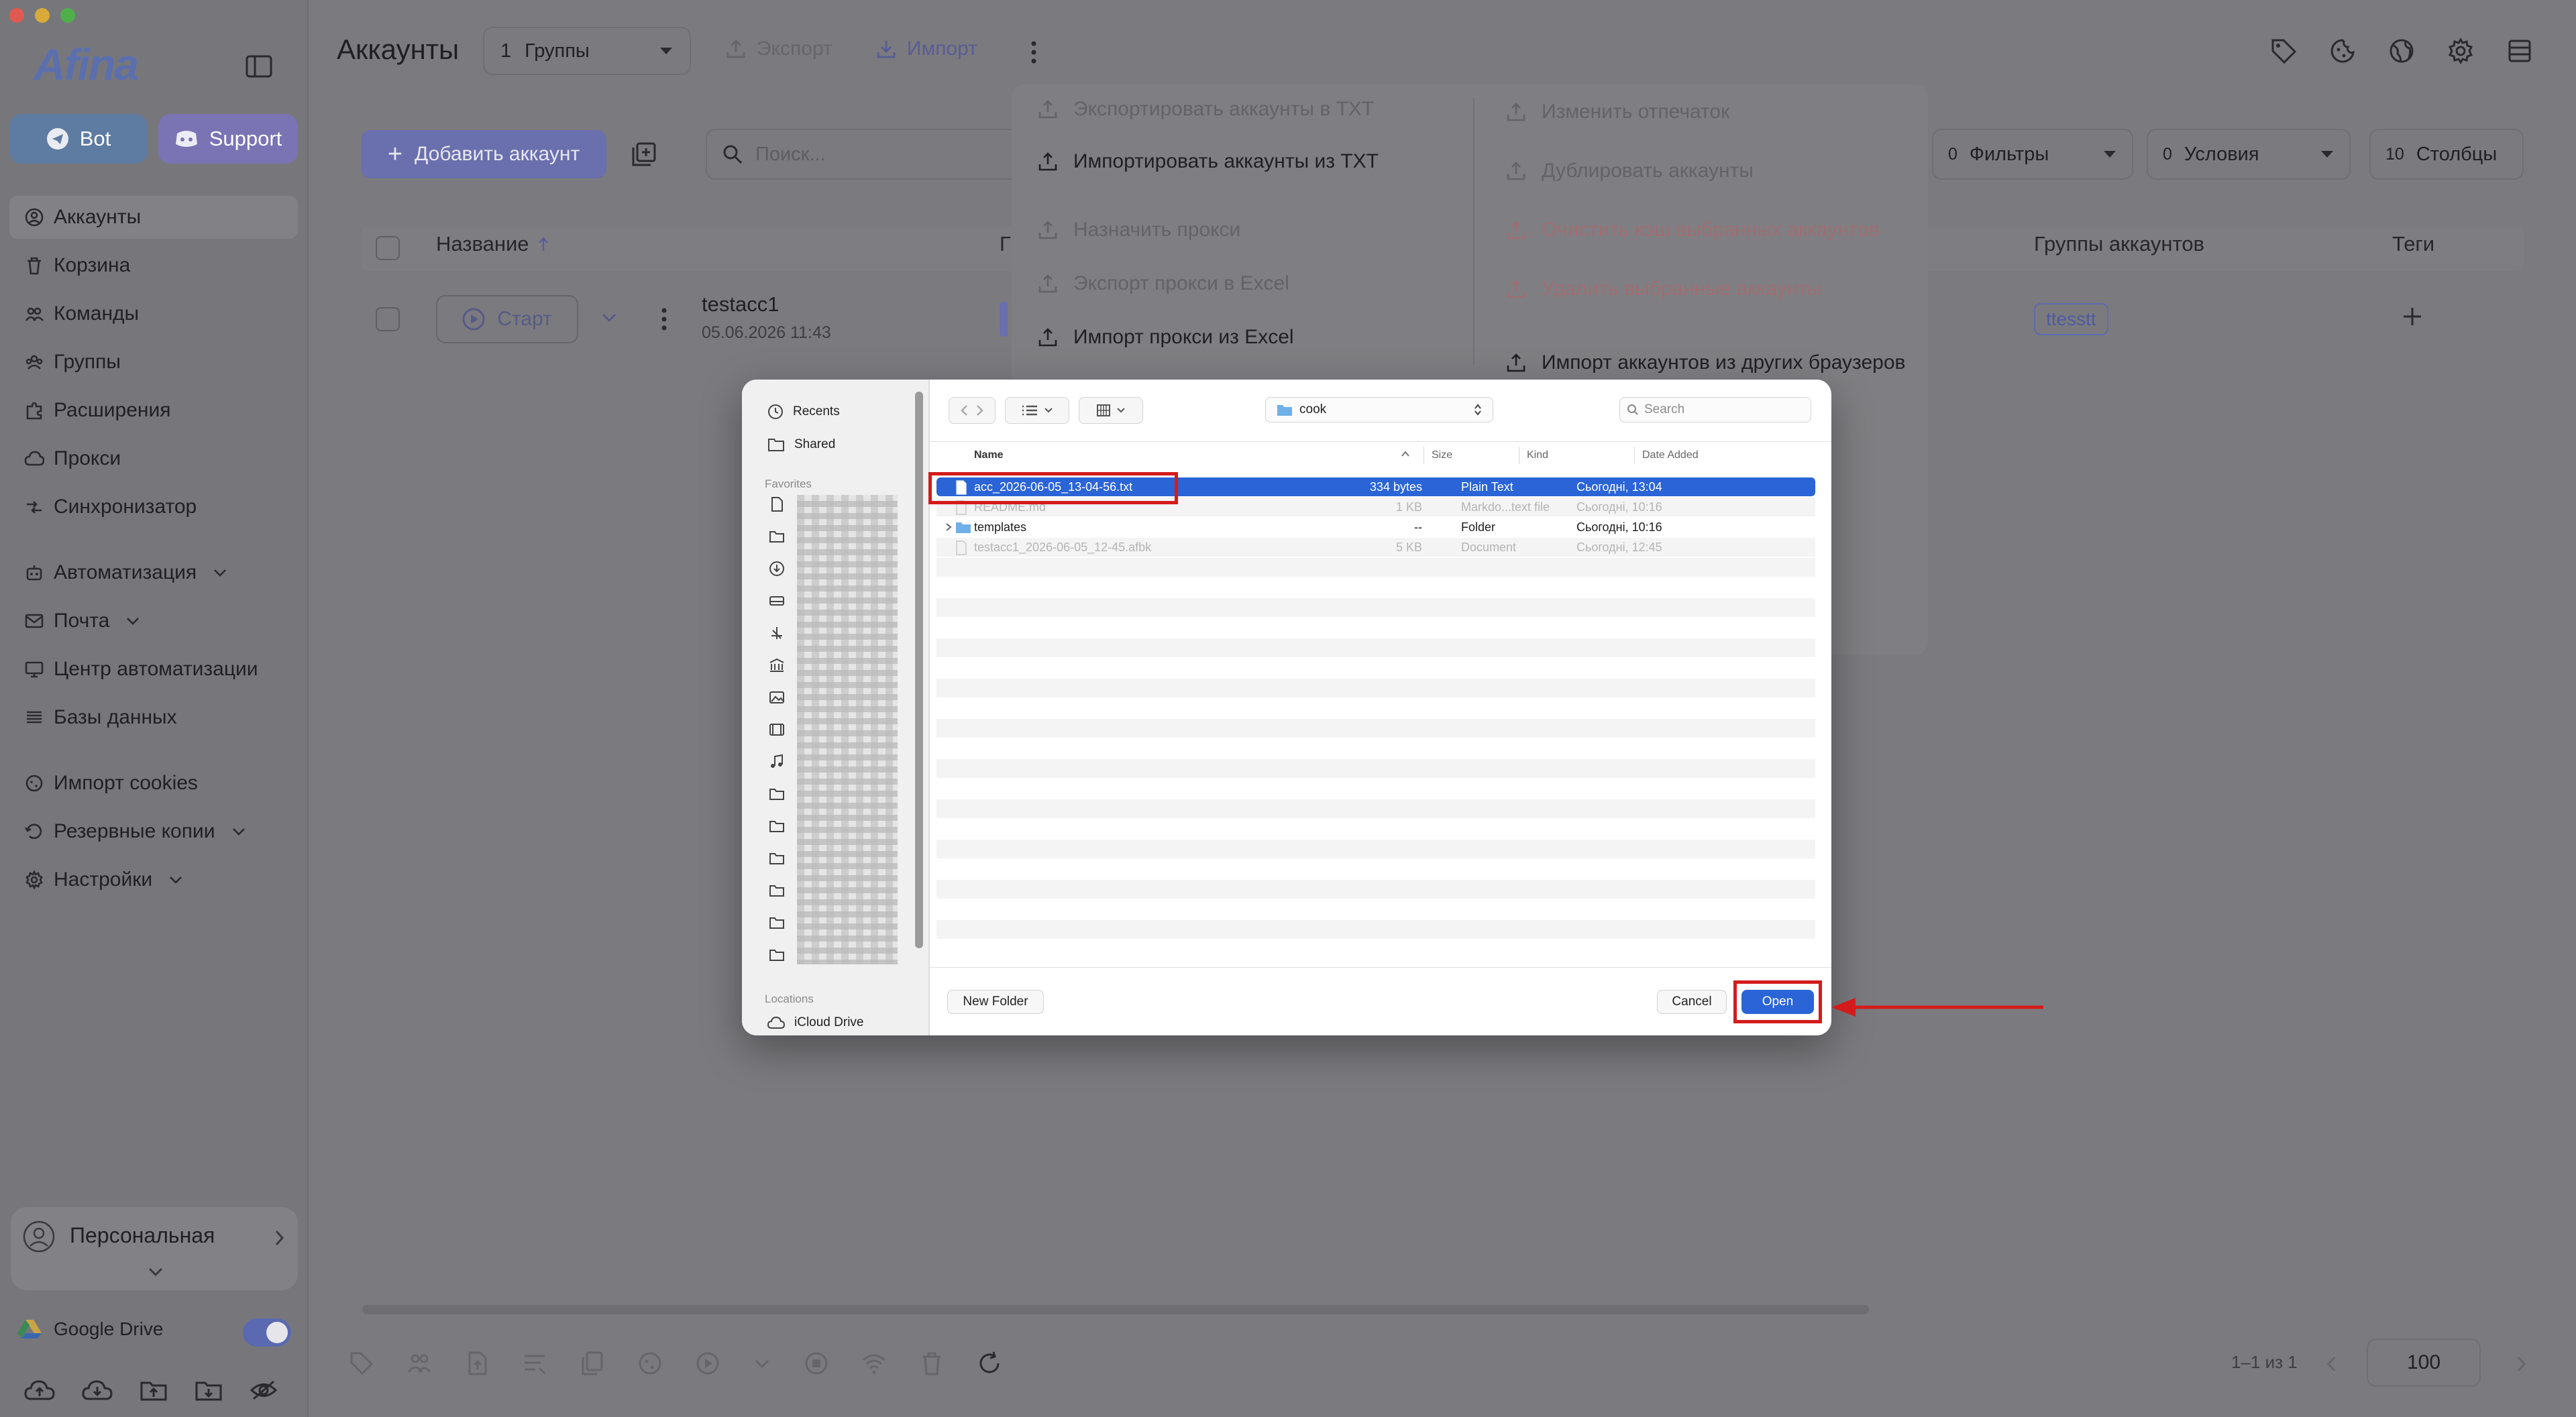  What do you see at coordinates (388, 319) in the screenshot?
I see `row-checkbox` at bounding box center [388, 319].